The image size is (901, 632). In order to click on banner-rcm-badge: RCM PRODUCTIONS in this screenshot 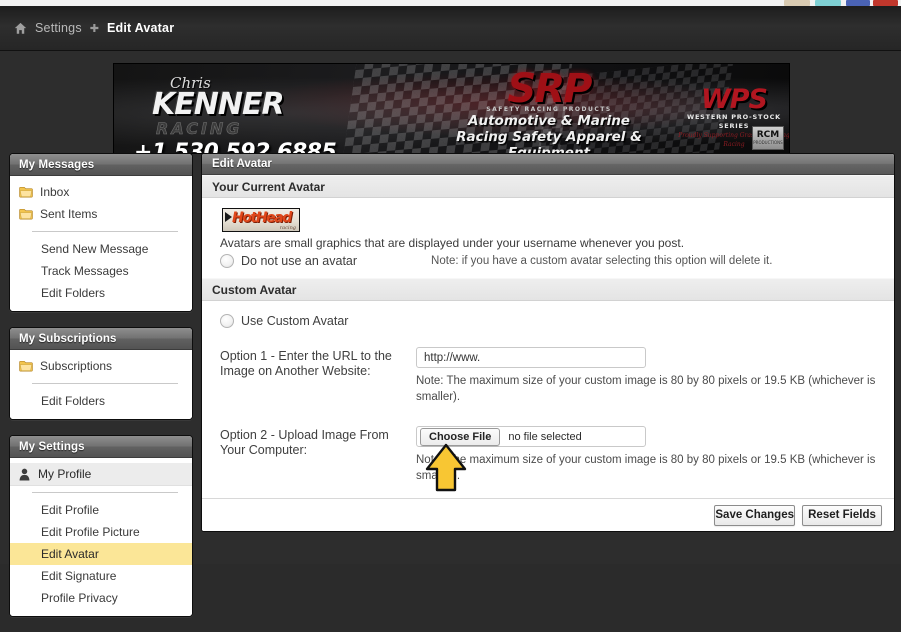, I will do `click(768, 138)`.